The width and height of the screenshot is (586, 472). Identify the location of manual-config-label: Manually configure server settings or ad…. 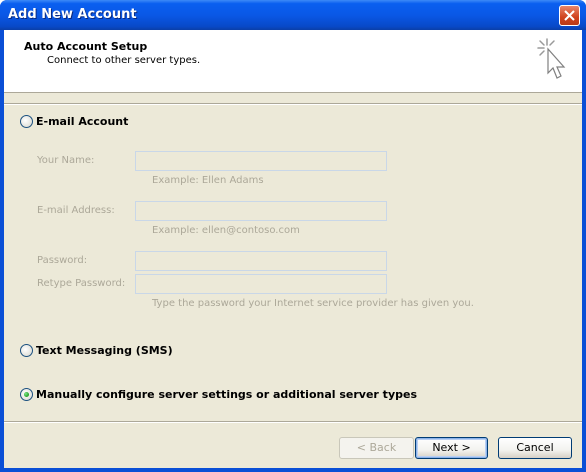
(226, 394).